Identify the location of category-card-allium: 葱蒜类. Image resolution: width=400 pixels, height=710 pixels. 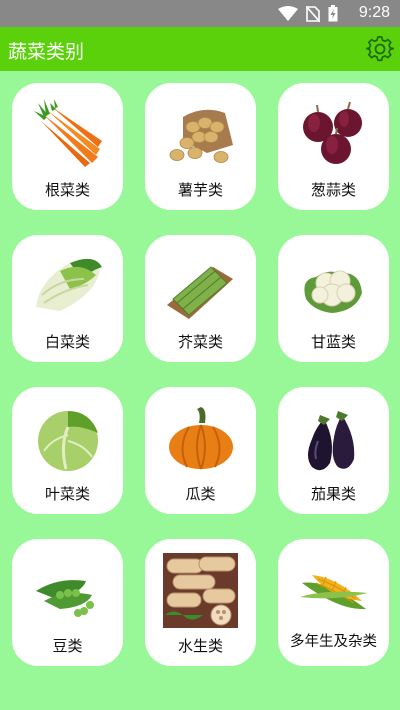
(333, 146).